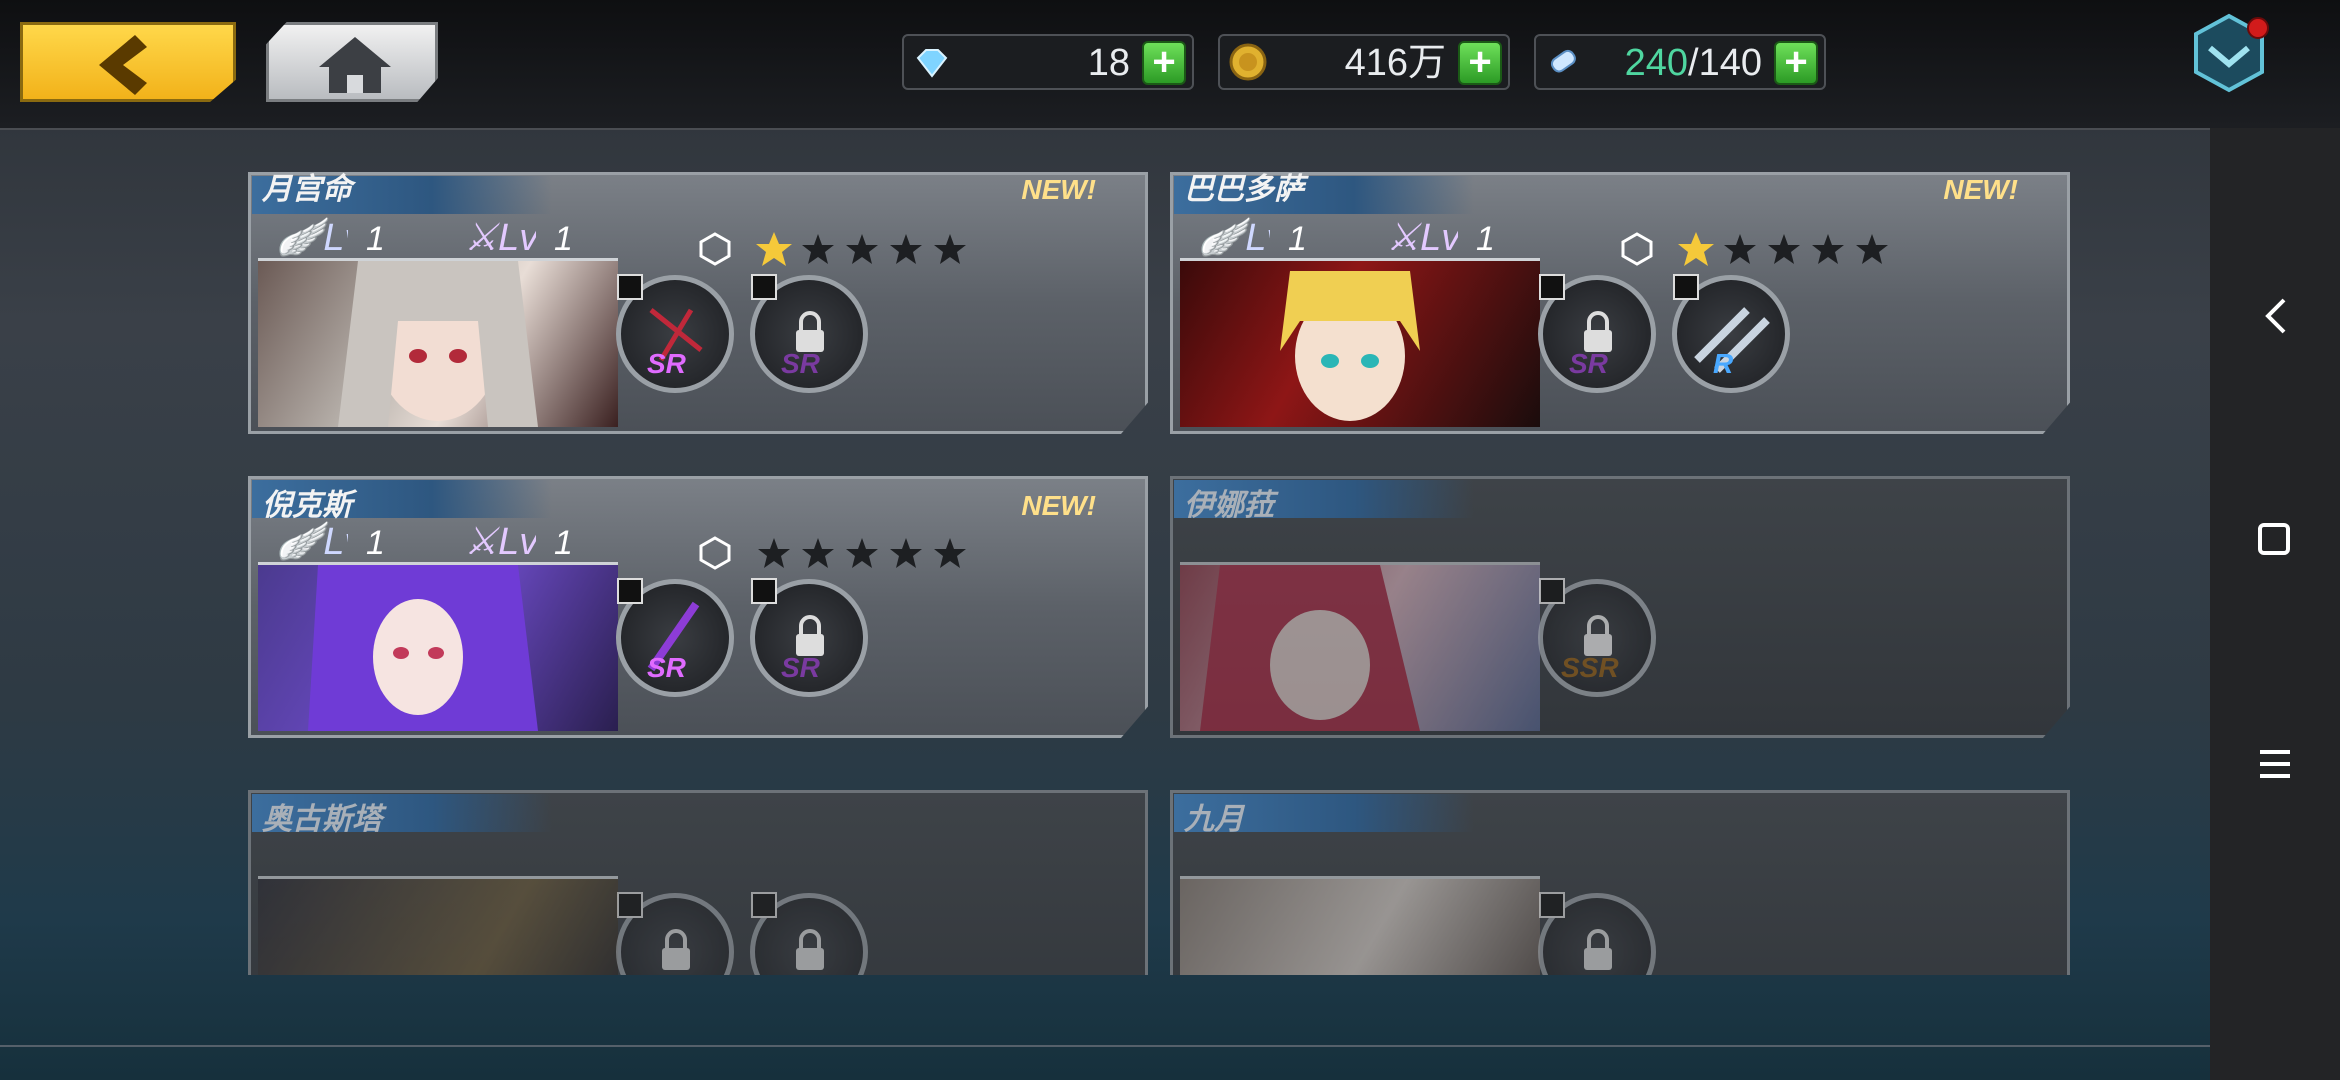 The image size is (2340, 1080). What do you see at coordinates (698, 882) in the screenshot?
I see `character-card-locked: 奥古斯塔` at bounding box center [698, 882].